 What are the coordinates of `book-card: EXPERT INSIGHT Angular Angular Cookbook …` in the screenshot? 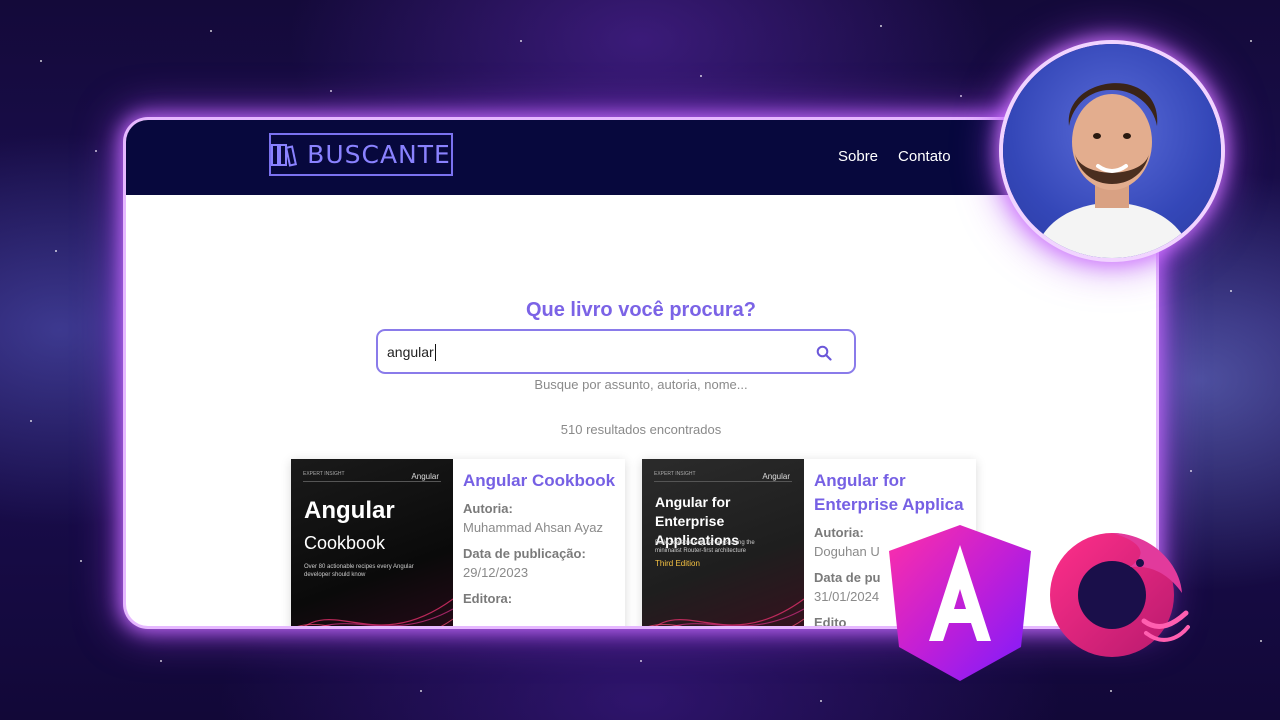 It's located at (458, 542).